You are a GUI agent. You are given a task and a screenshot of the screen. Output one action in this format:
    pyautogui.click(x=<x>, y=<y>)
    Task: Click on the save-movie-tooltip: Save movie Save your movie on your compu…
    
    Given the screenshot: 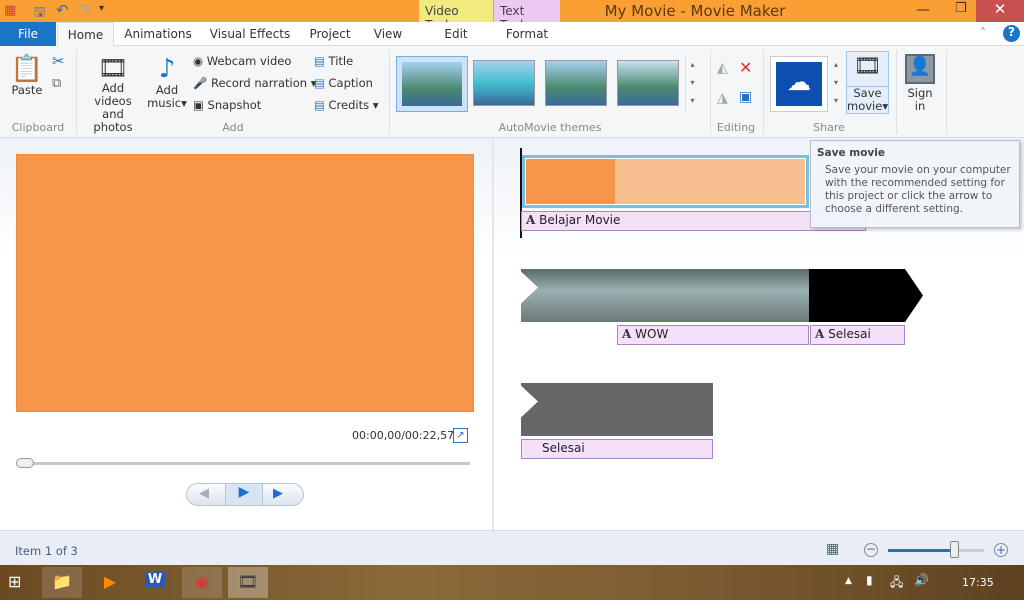 What is the action you would take?
    pyautogui.click(x=915, y=184)
    